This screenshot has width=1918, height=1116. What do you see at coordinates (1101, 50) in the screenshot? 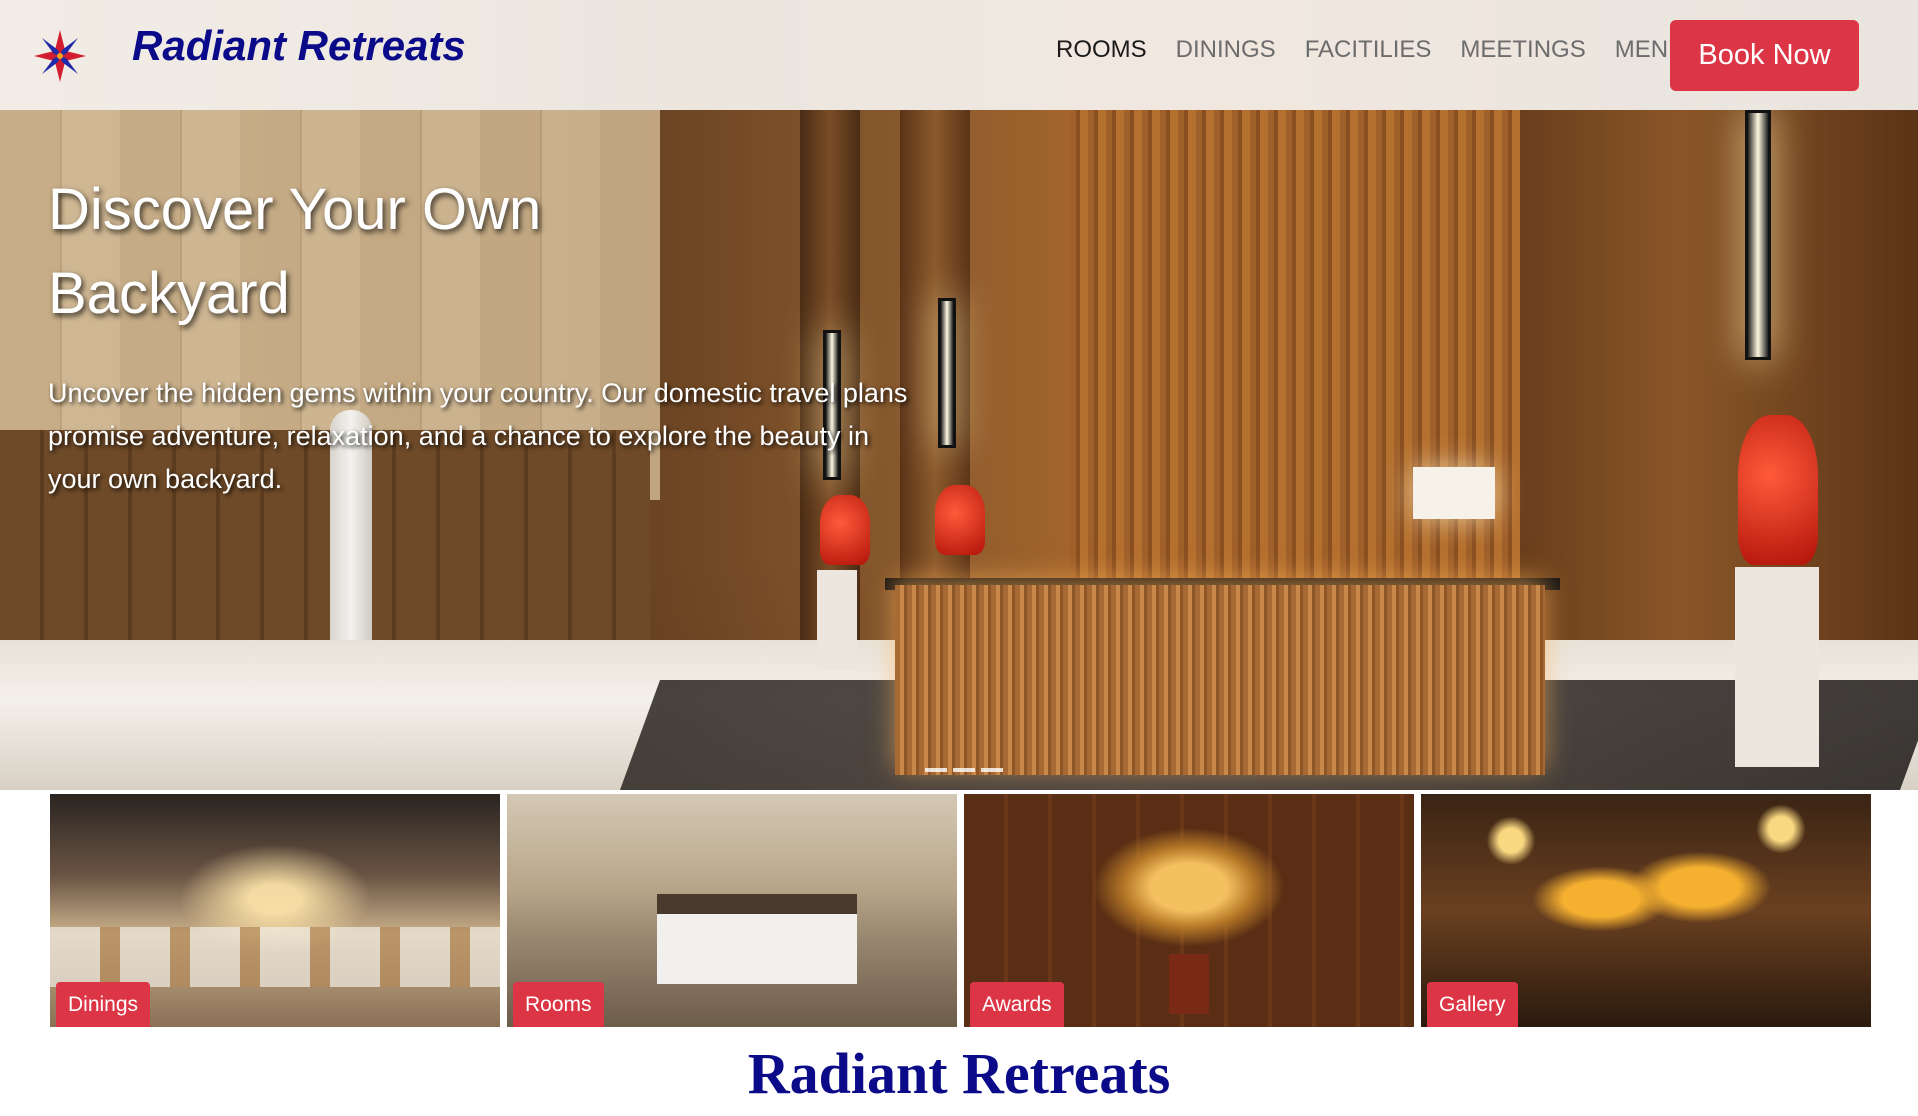
I see `nav-rooms: ROOMS` at bounding box center [1101, 50].